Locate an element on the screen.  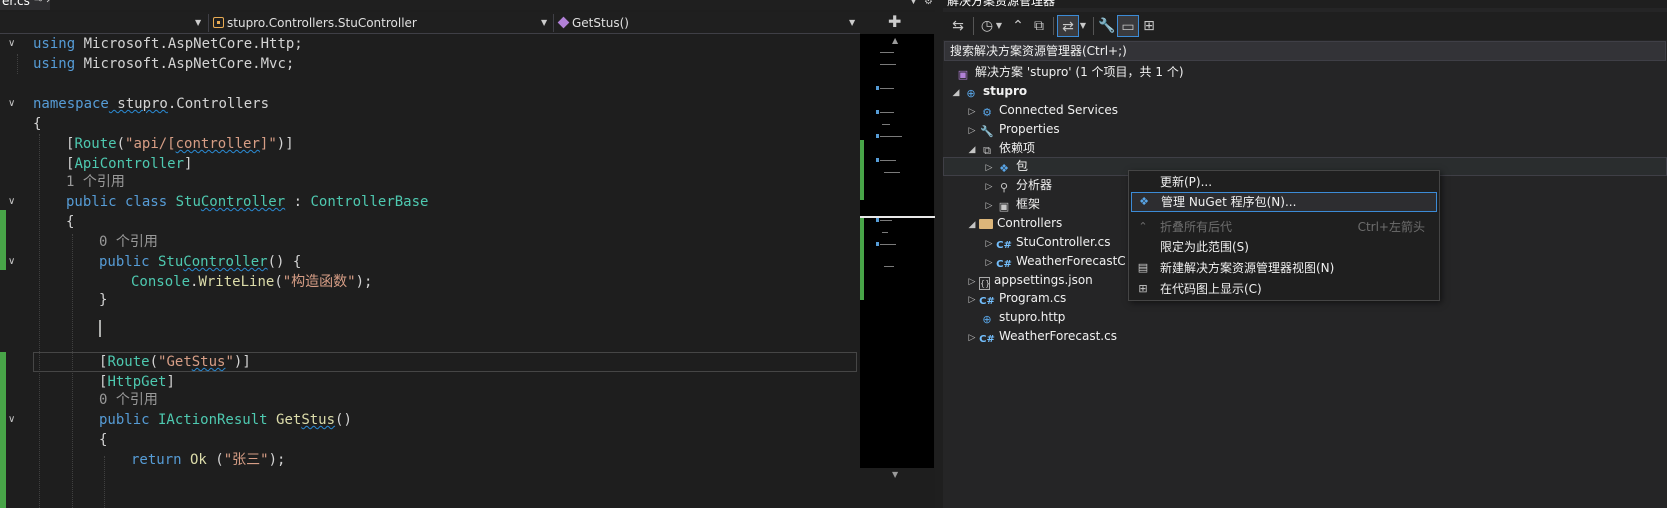
split-editor-icon: ✚ is located at coordinates (894, 22).